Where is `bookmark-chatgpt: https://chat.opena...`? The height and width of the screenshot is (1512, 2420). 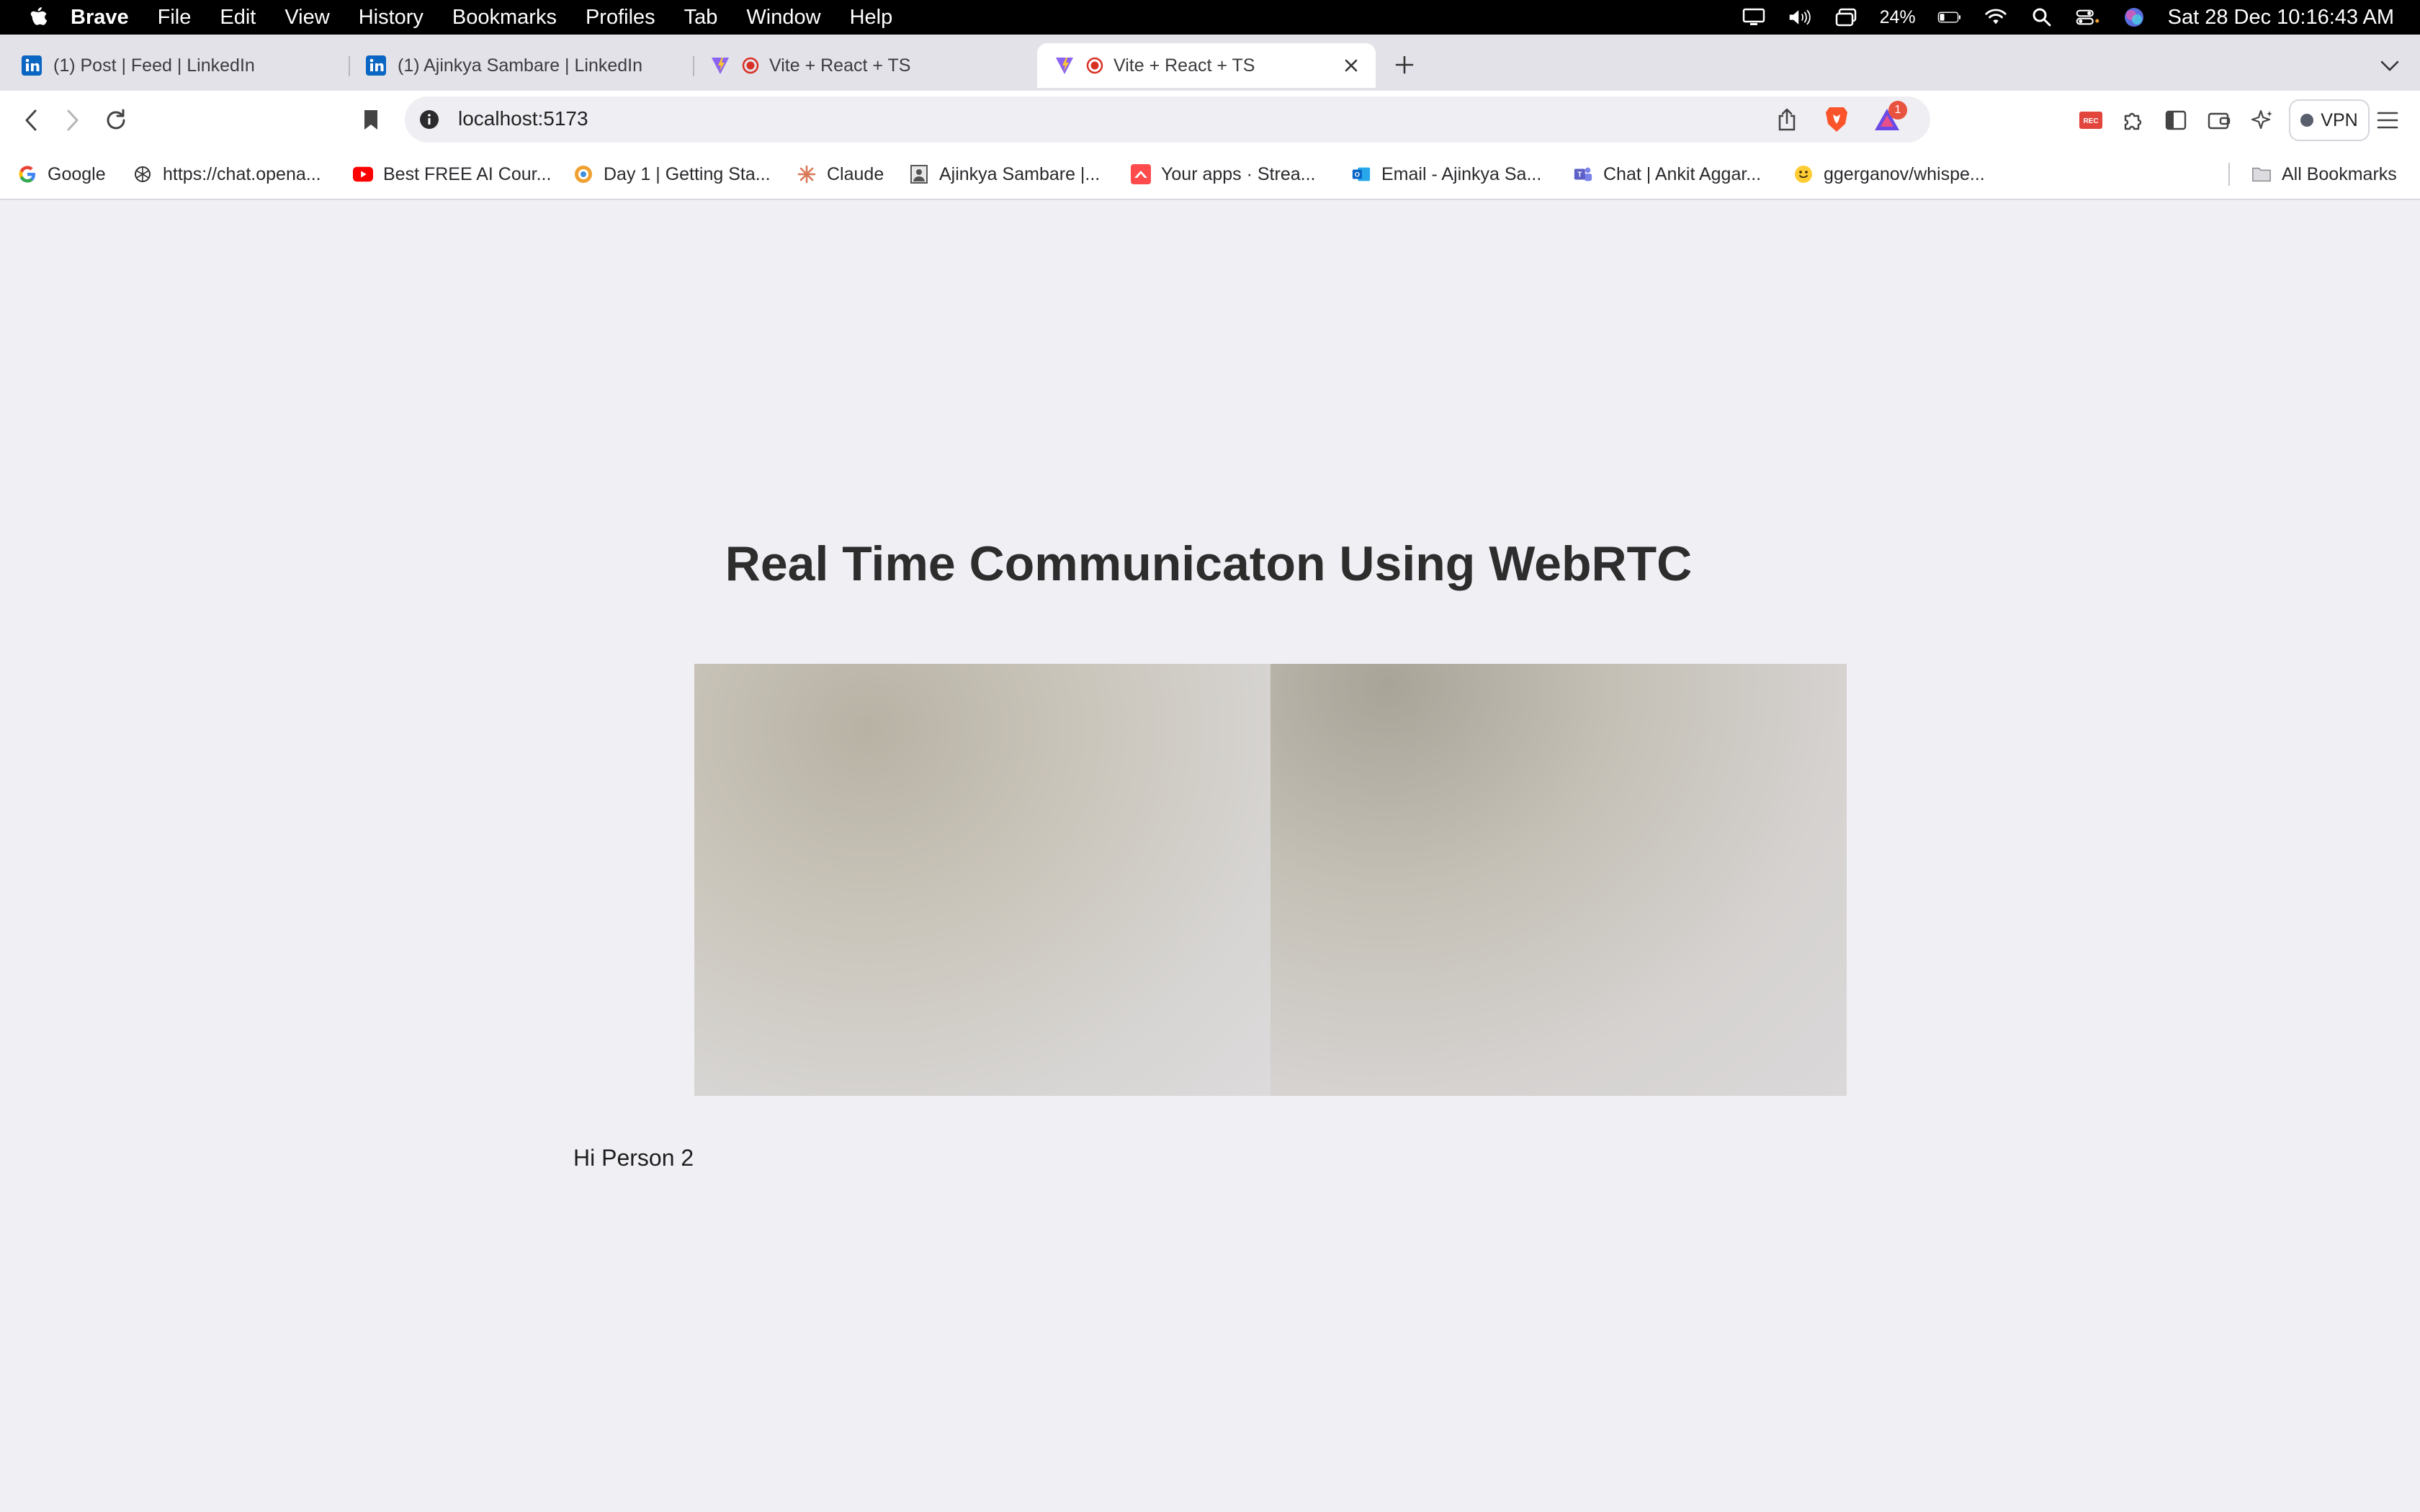 bookmark-chatgpt: https://chat.opena... is located at coordinates (227, 174).